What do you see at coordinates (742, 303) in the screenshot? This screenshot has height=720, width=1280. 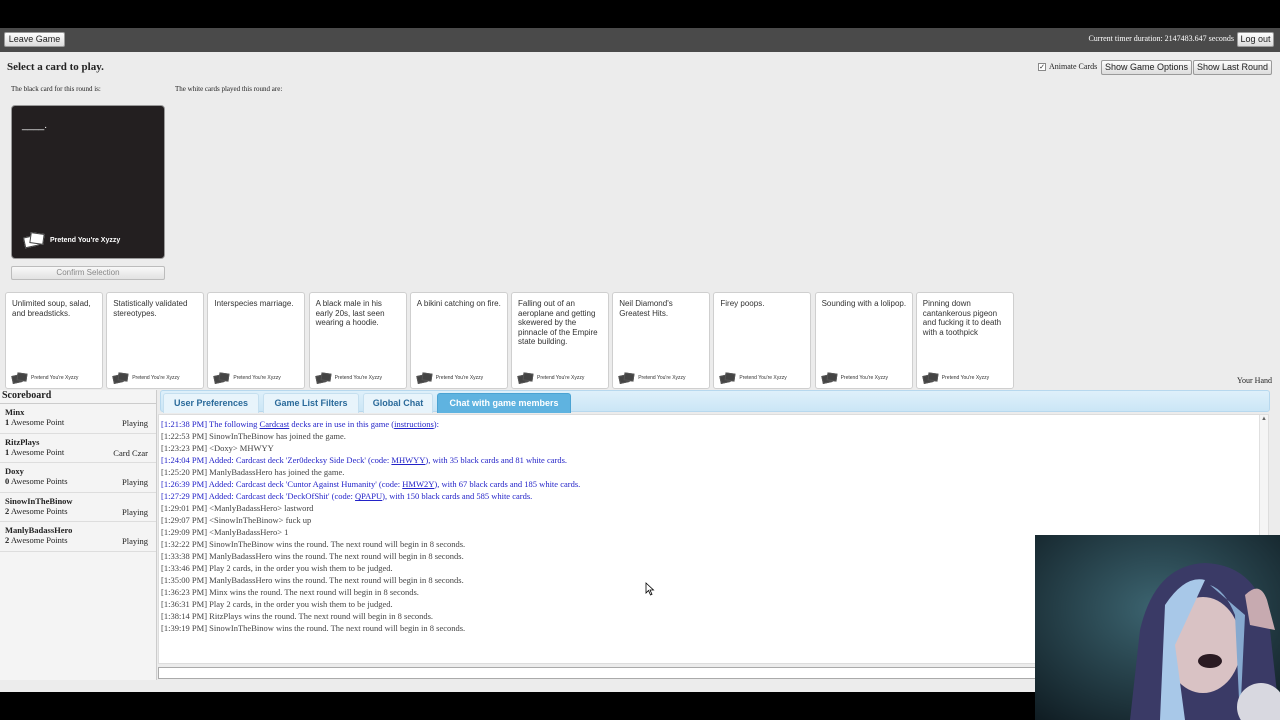 I see `card-text: Firey poops.` at bounding box center [742, 303].